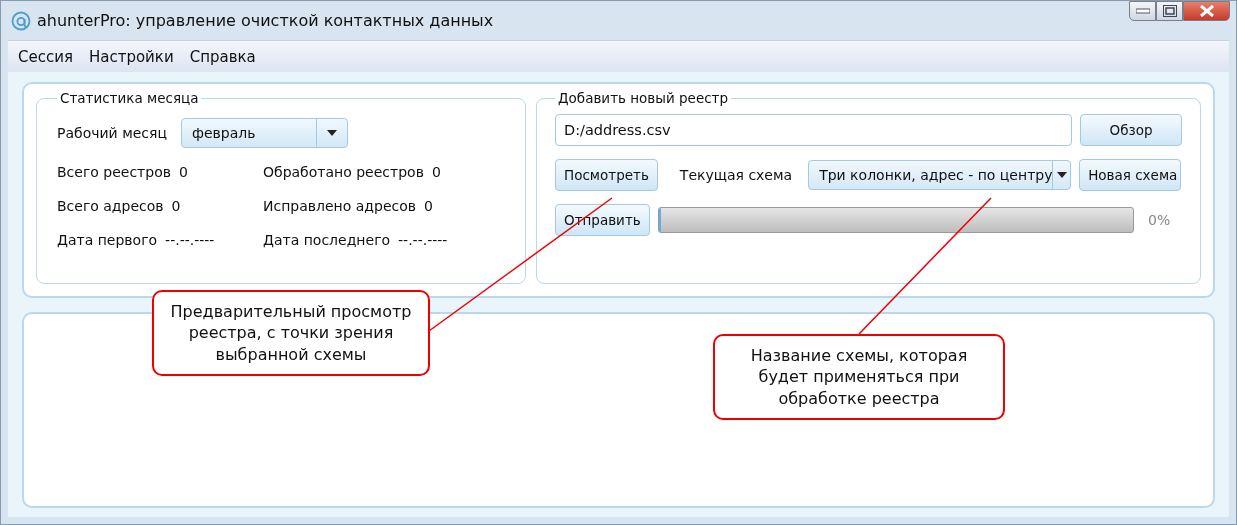  Describe the element at coordinates (1160, 220) in the screenshot. I see `progress-reading: 0%` at that location.